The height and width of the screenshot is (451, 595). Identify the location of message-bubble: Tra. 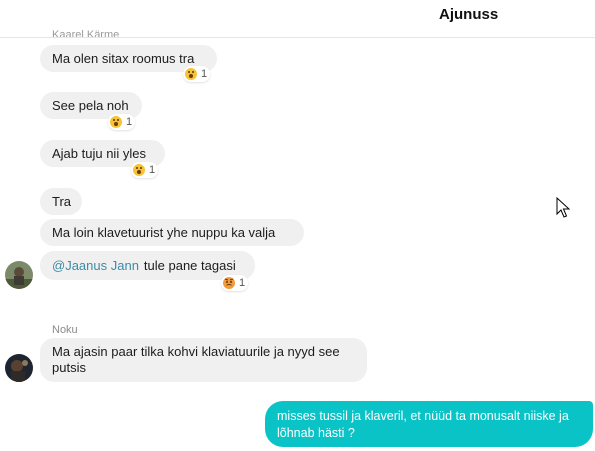
(61, 201).